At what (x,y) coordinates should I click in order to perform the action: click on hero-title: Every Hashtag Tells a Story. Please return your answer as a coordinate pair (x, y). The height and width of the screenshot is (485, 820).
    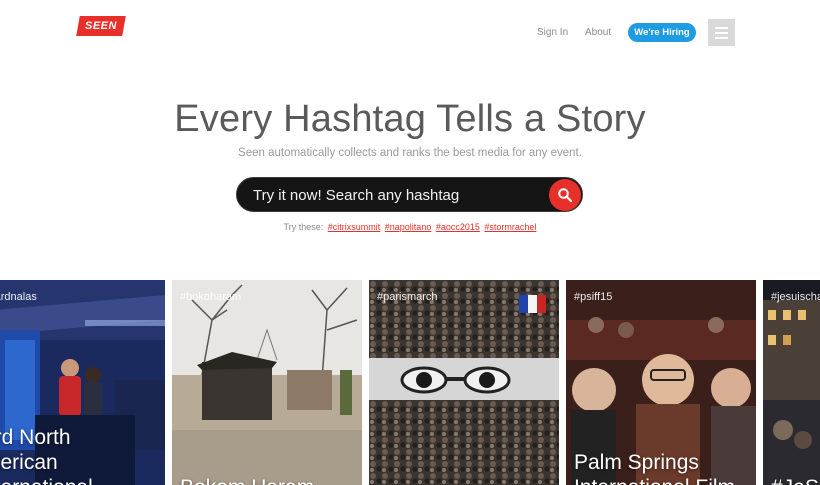
    Looking at the image, I should click on (410, 119).